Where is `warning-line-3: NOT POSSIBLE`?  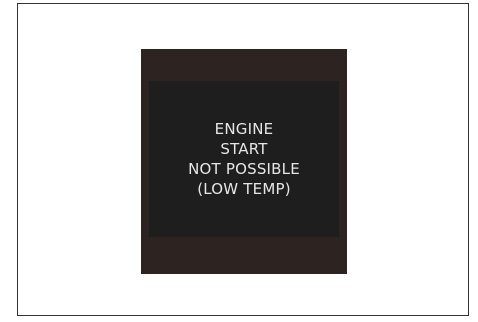 warning-line-3: NOT POSSIBLE is located at coordinates (244, 169).